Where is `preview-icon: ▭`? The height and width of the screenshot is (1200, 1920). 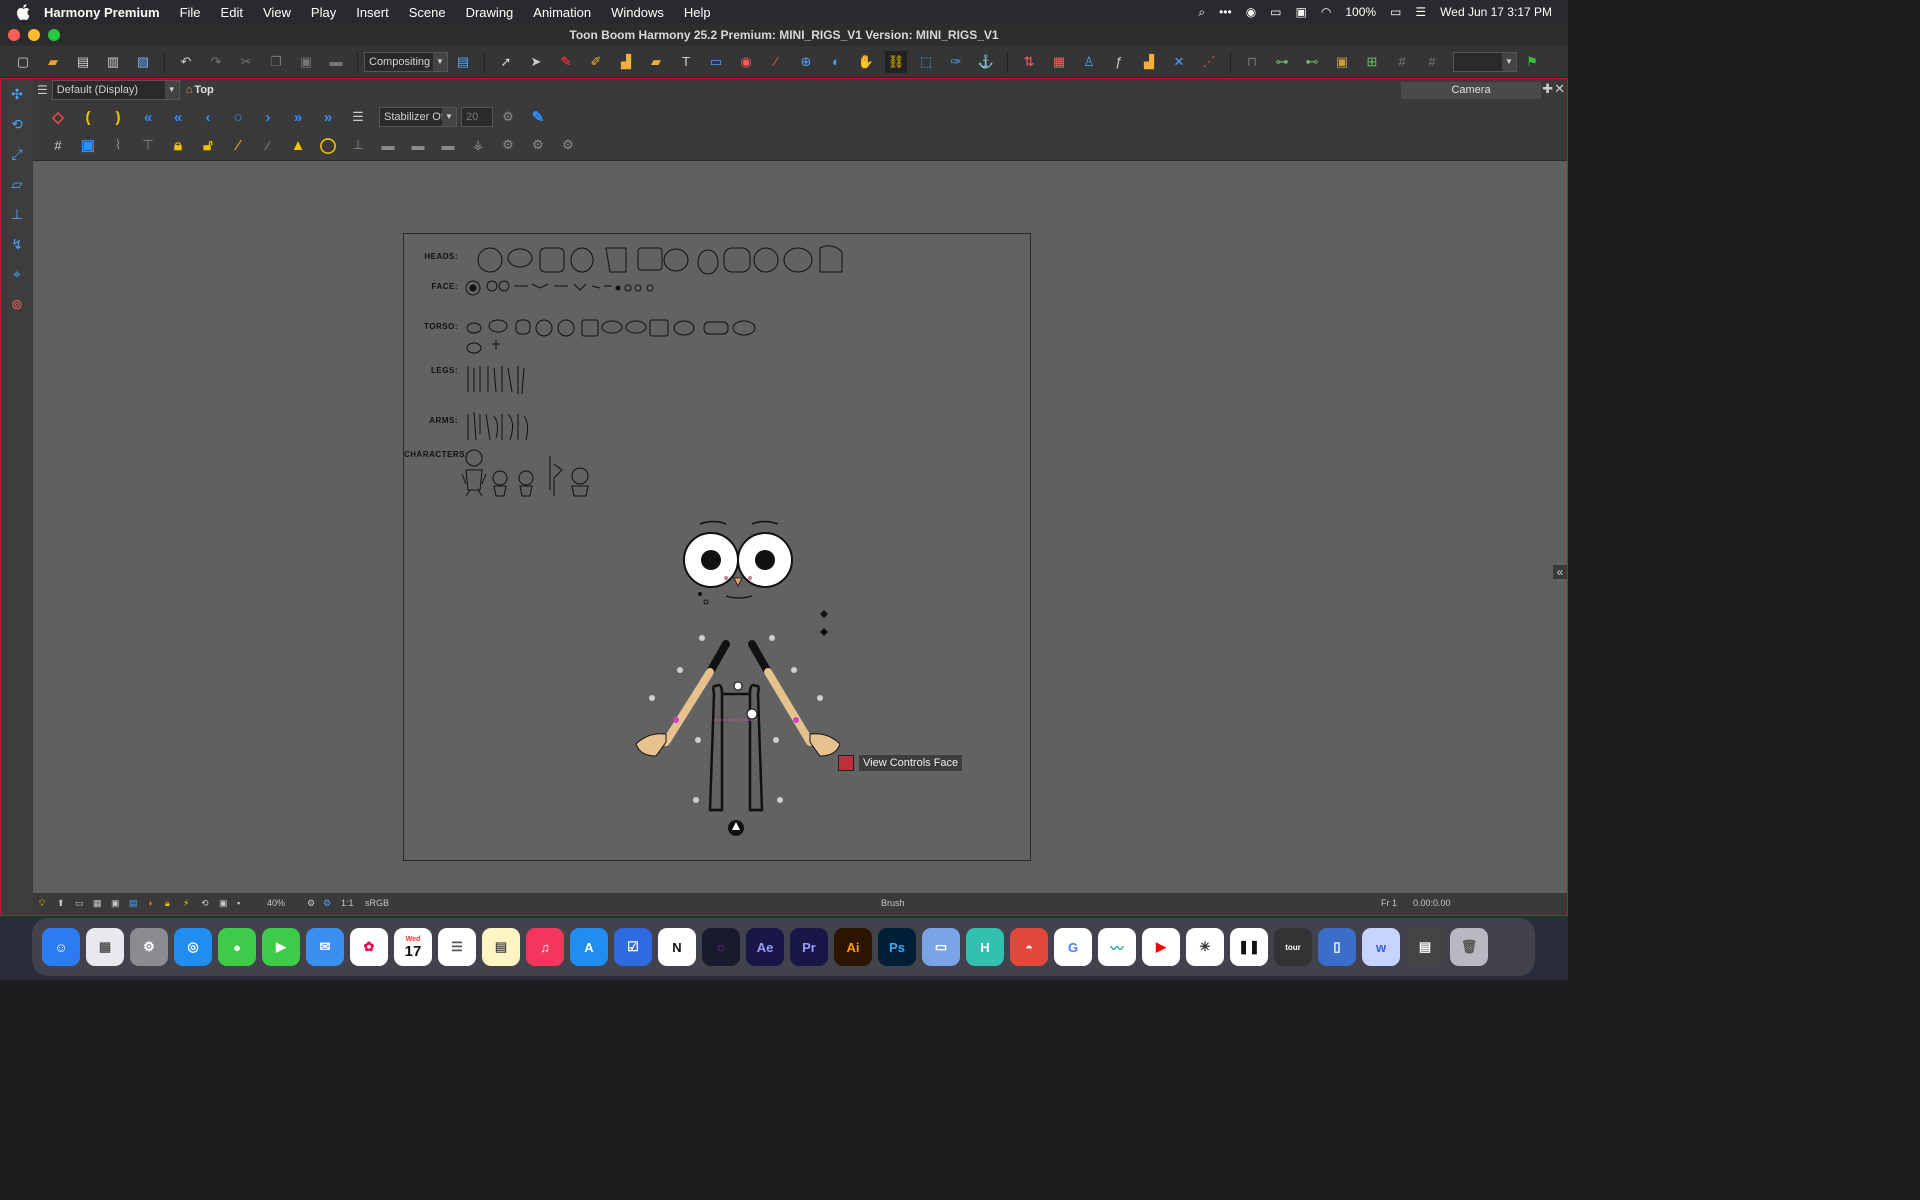
preview-icon: ▭ is located at coordinates (941, 947).